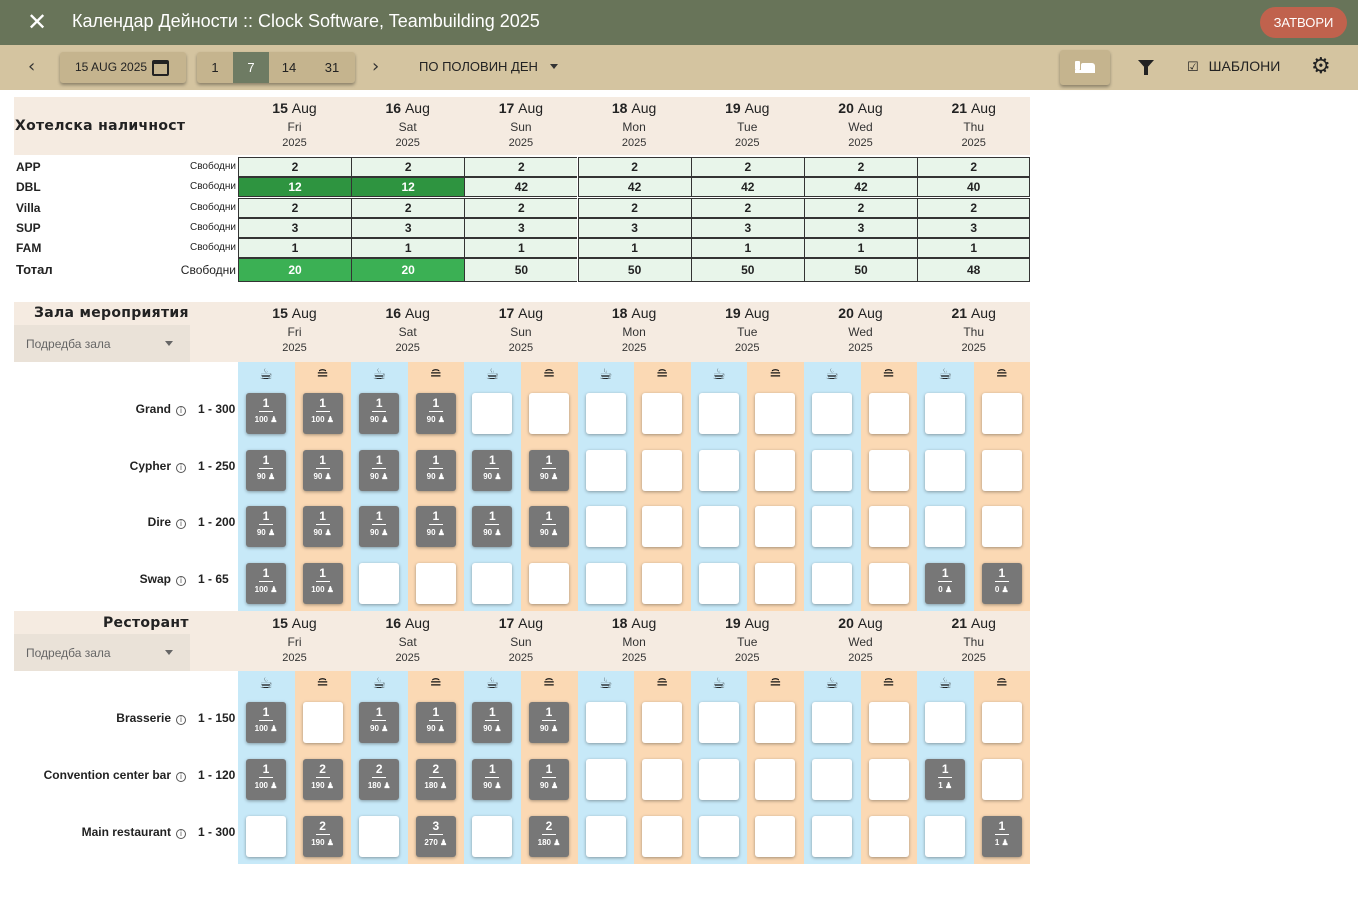 Image resolution: width=1358 pixels, height=911 pixels. I want to click on span-option-31: 31, so click(332, 67).